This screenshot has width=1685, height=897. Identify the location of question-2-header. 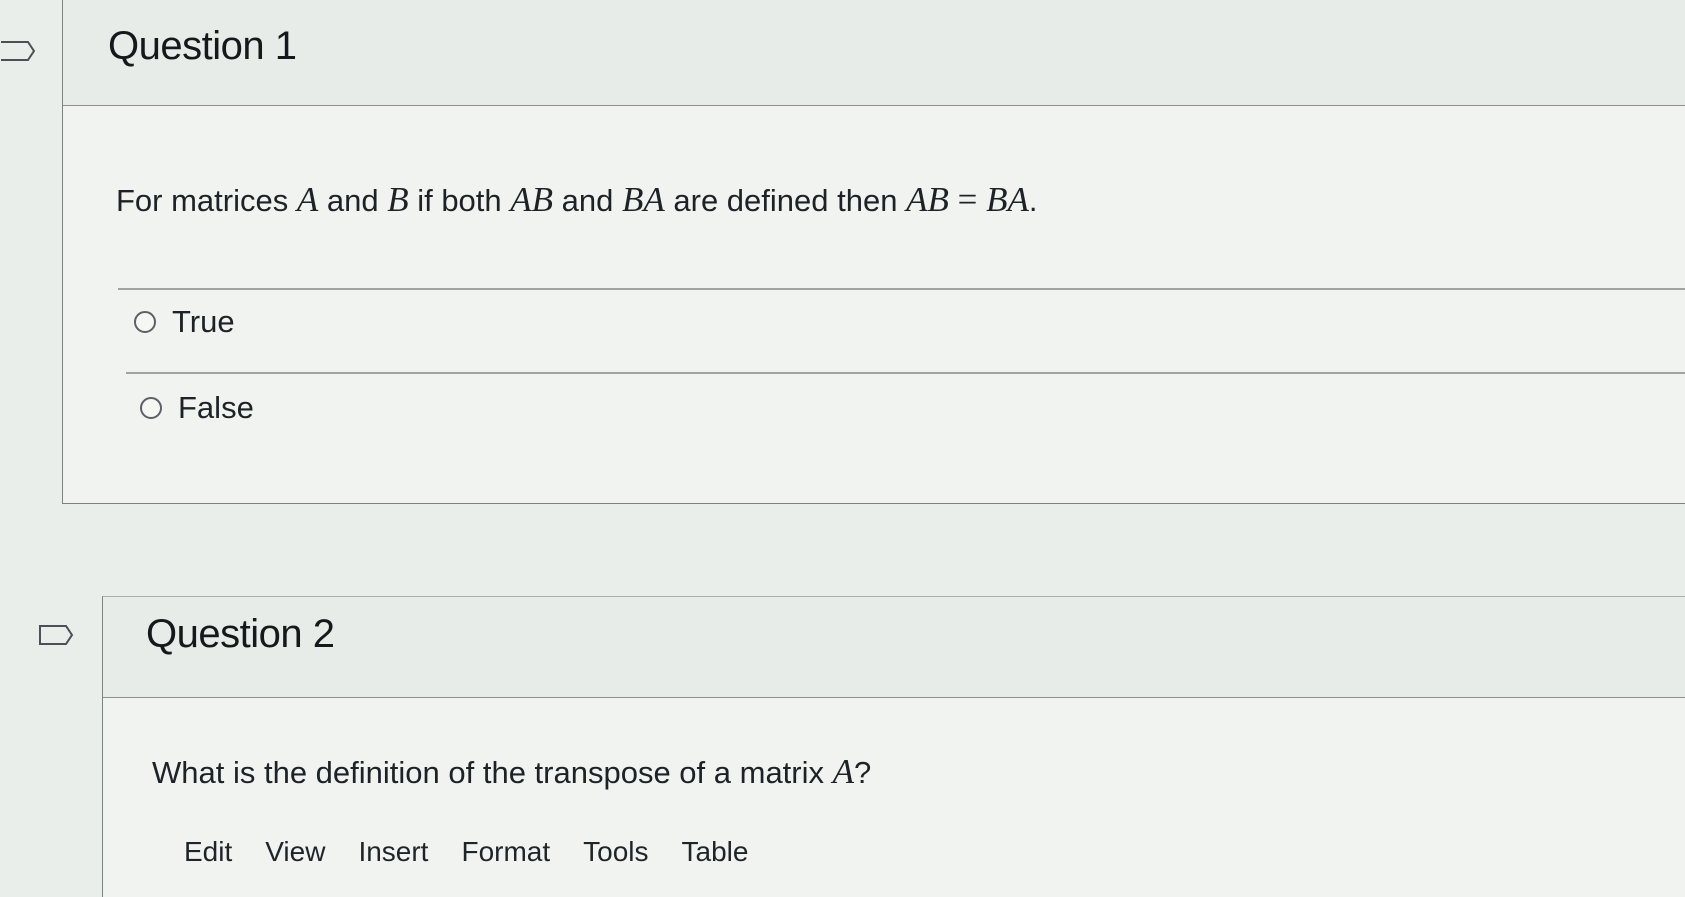
(894, 647).